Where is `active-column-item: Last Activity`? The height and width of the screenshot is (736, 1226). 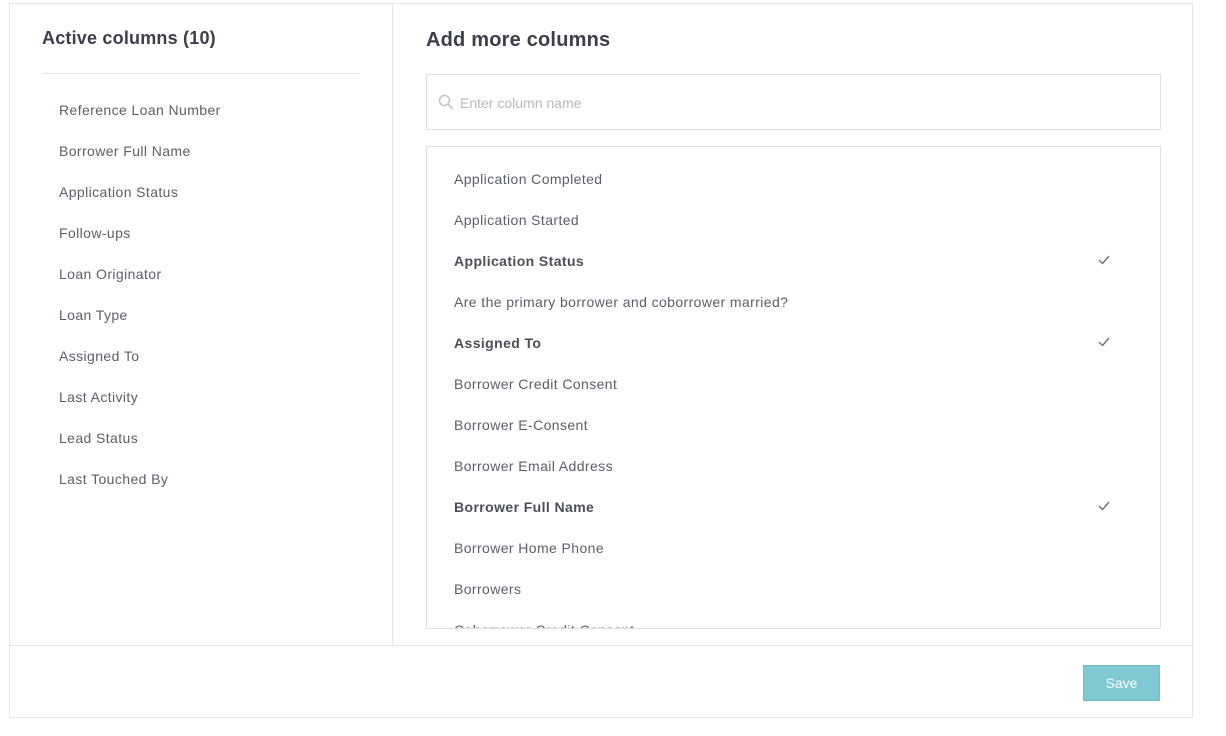
active-column-item: Last Activity is located at coordinates (99, 397).